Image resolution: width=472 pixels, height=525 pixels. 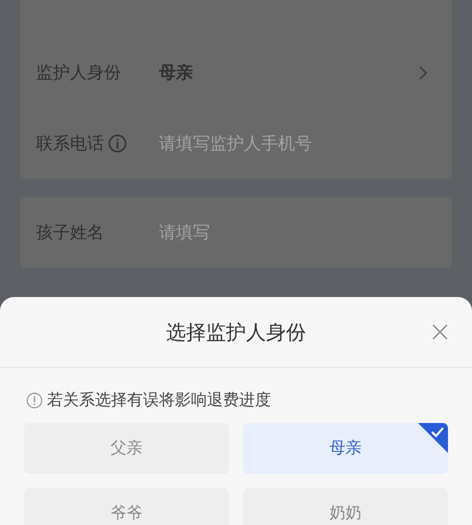 I want to click on option-button: 父亲, so click(x=126, y=448).